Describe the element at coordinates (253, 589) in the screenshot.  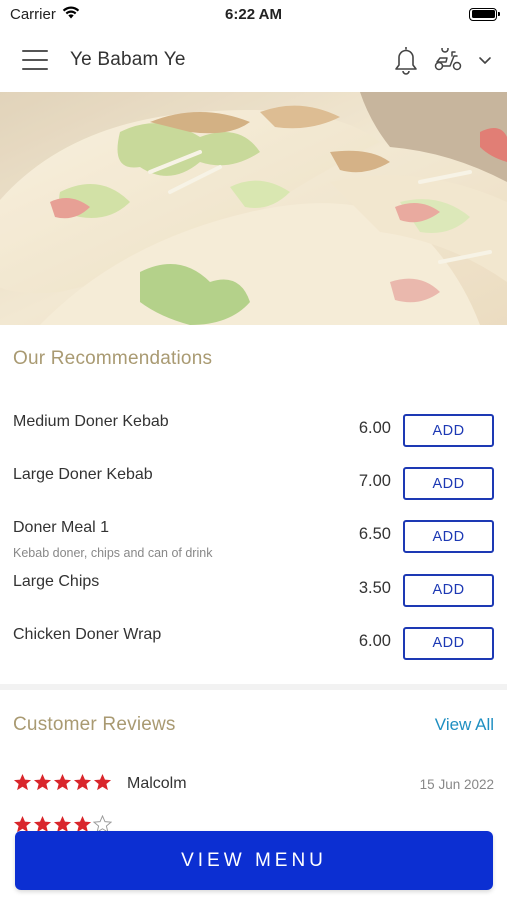
I see `menu-item: Large Chips 3.50 ADD` at that location.